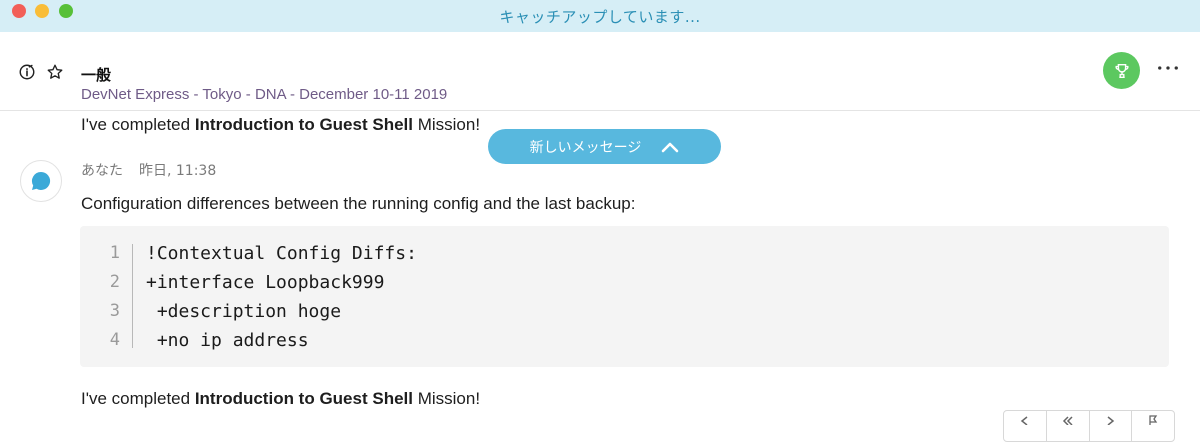 The width and height of the screenshot is (1200, 442). Describe the element at coordinates (265, 282) in the screenshot. I see `code-text: +interface Loopback999` at that location.